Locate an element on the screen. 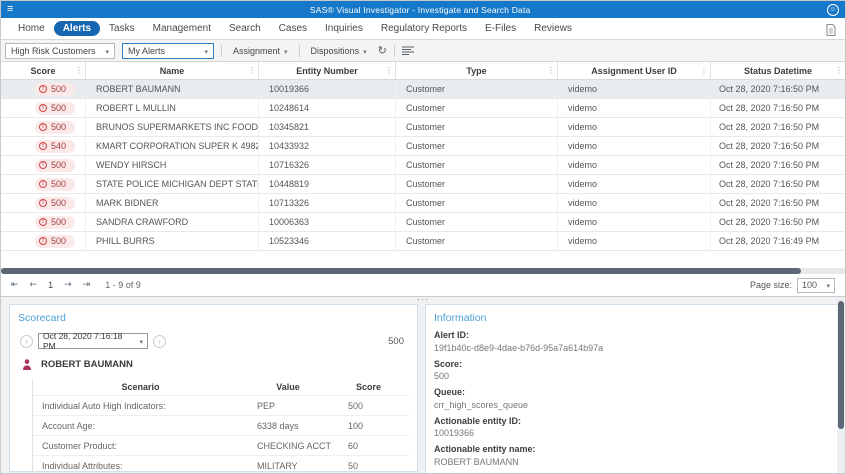  info-field-queue: Queue: crr_high_scores_queue is located at coordinates (481, 398).